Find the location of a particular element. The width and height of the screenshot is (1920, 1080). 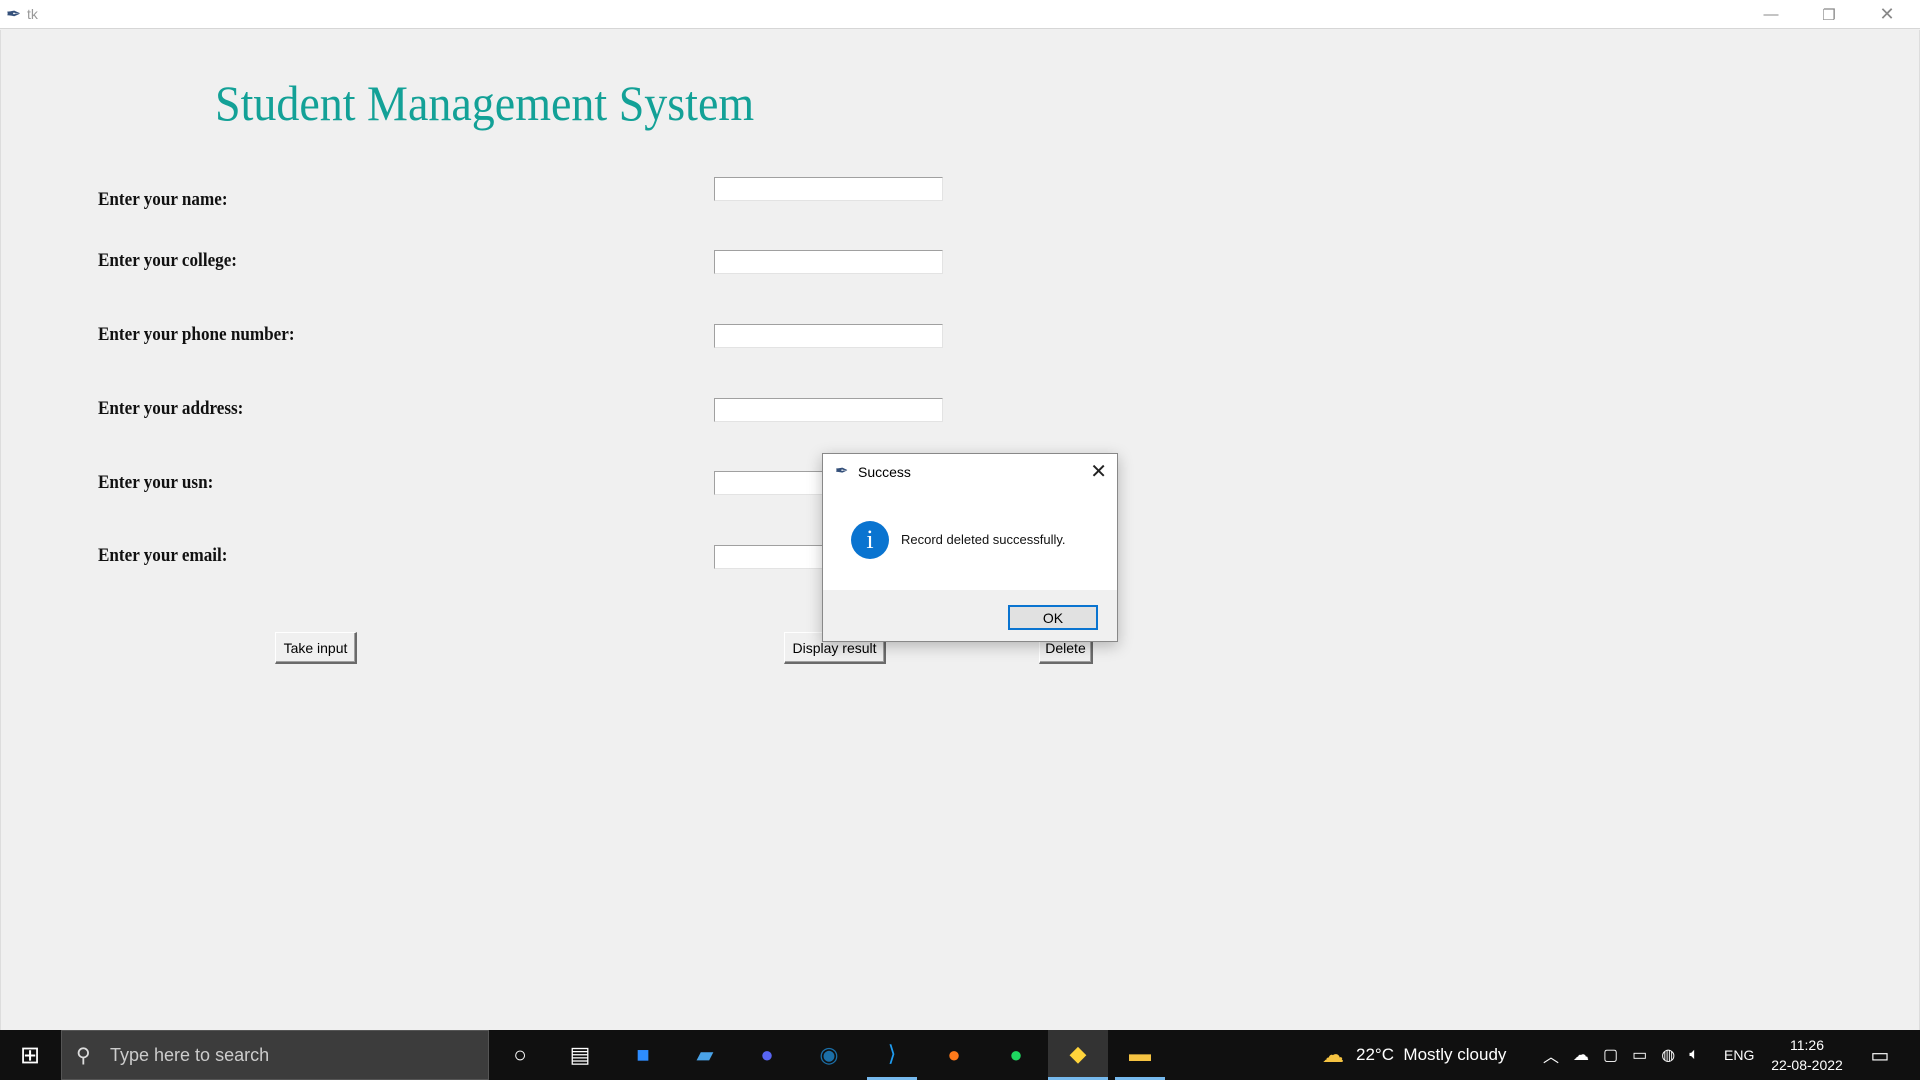

language-indicator: ENG is located at coordinates (1739, 1055).